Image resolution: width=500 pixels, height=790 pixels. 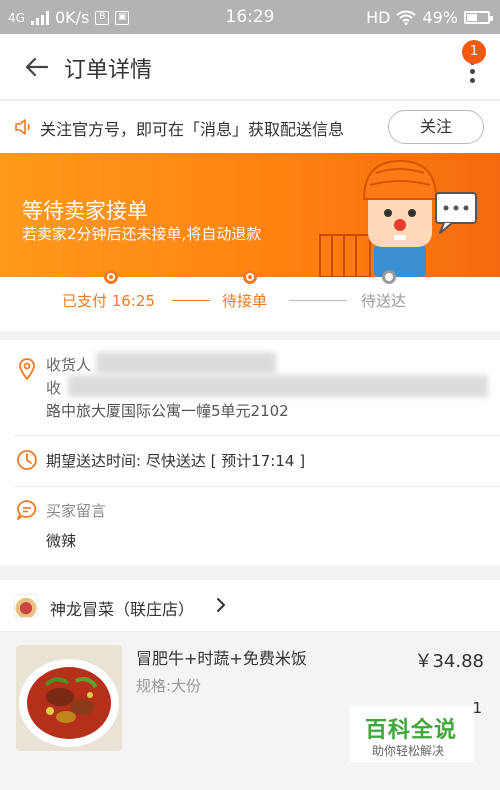 What do you see at coordinates (378, 17) in the screenshot?
I see `hd-indicator: HD` at bounding box center [378, 17].